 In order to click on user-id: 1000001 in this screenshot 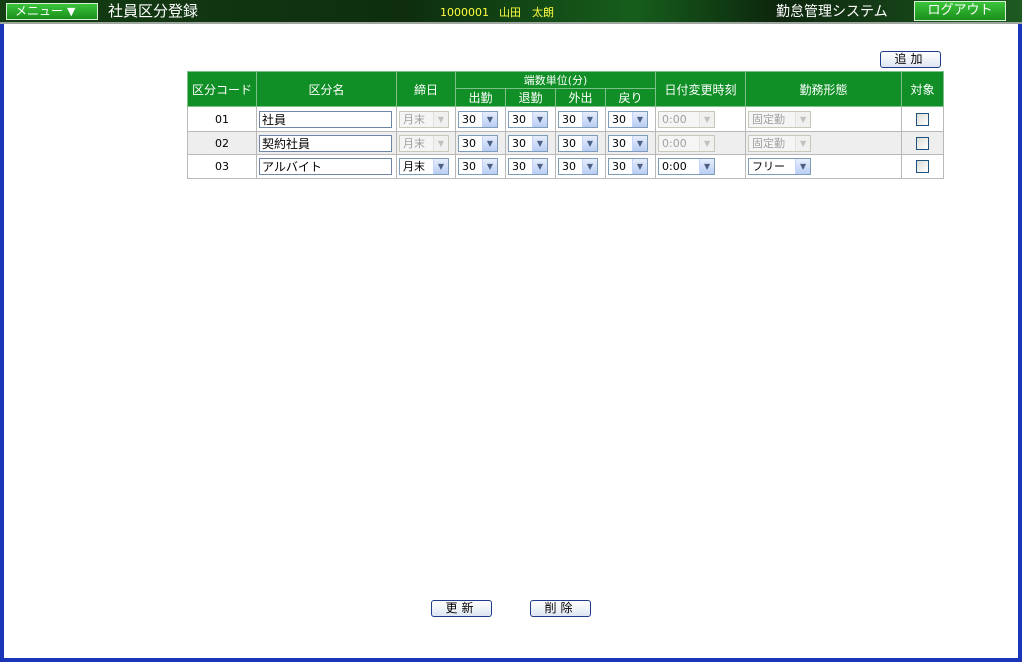, I will do `click(464, 12)`.